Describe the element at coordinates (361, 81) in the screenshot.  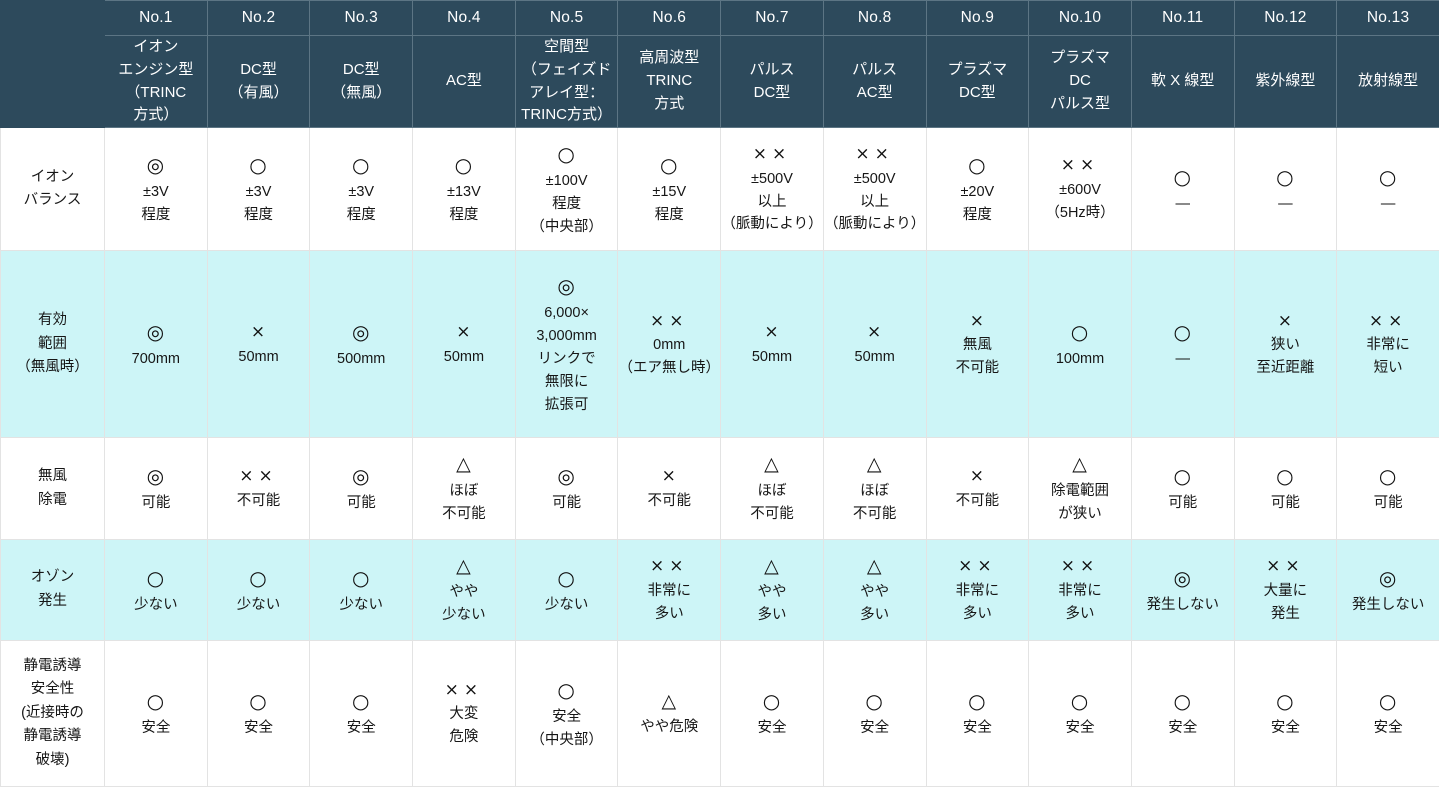
I see `column-name-3: DC型 （無風）` at that location.